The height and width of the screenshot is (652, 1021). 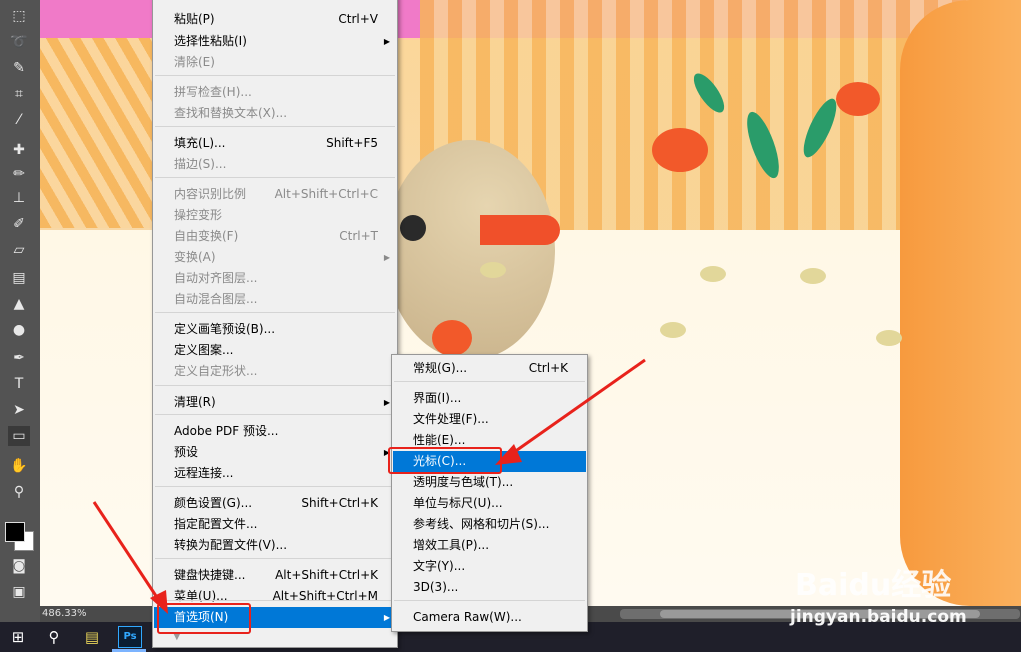 What do you see at coordinates (873, 585) in the screenshot?
I see `baidu-watermark-logo: Baidu经验` at bounding box center [873, 585].